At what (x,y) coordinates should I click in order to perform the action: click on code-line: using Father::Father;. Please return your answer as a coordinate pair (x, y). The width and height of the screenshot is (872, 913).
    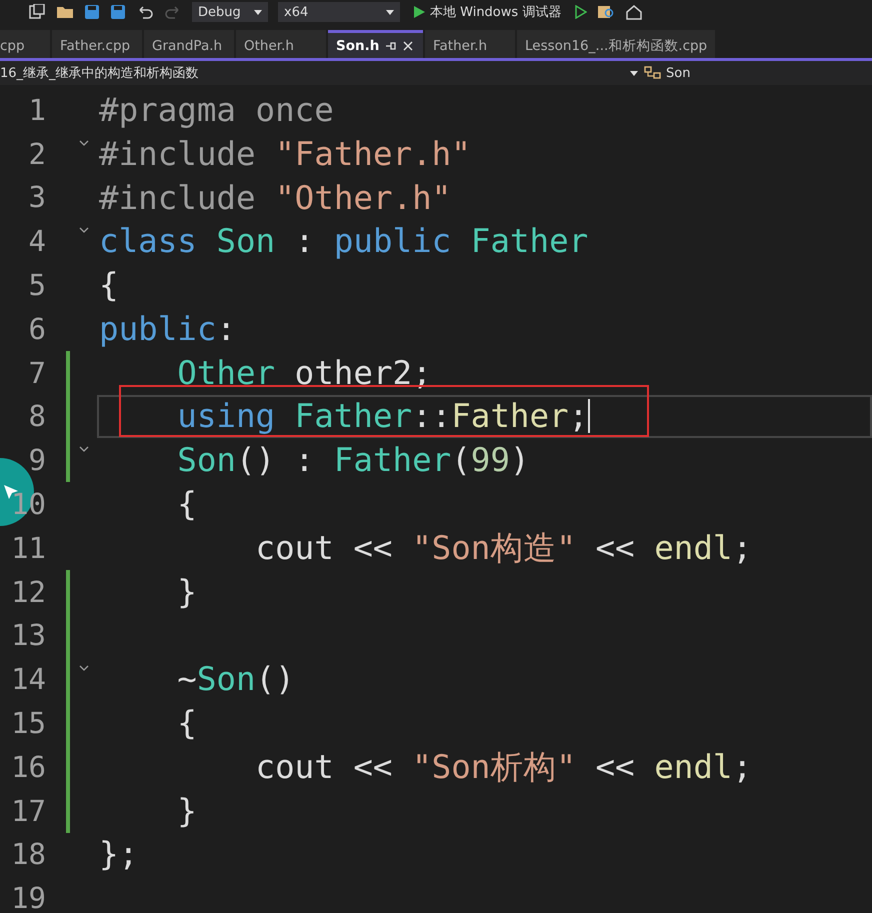
    Looking at the image, I should click on (383, 416).